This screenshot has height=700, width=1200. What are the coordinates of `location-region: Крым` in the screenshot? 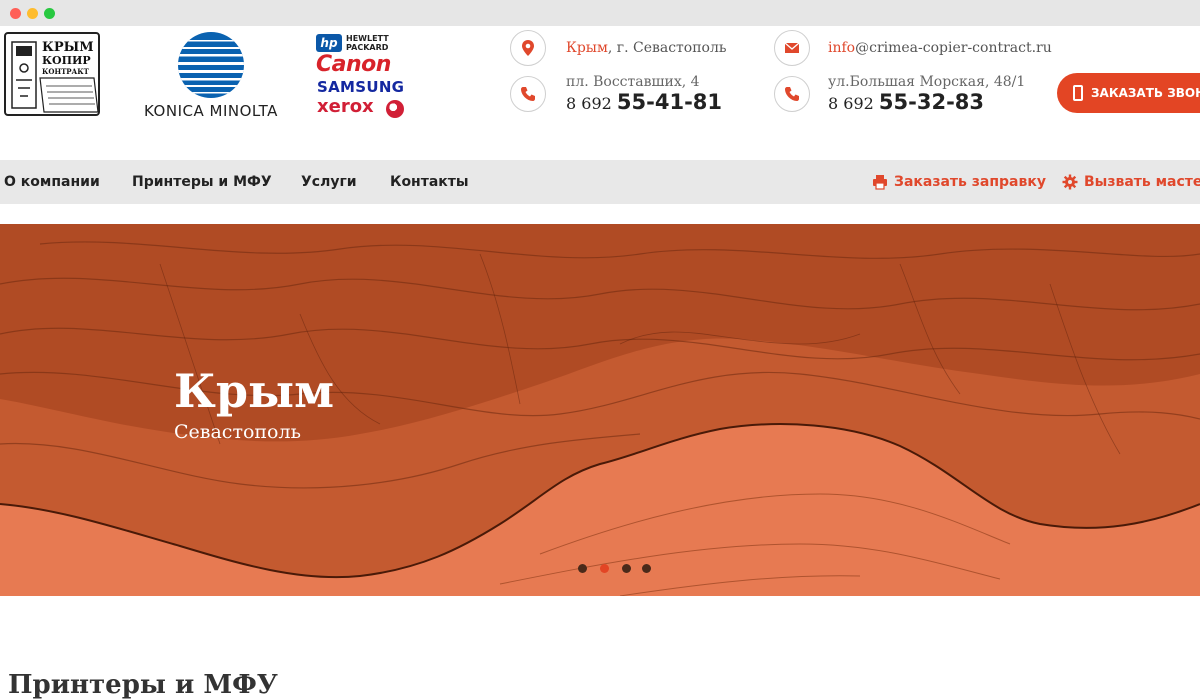 It's located at (587, 48).